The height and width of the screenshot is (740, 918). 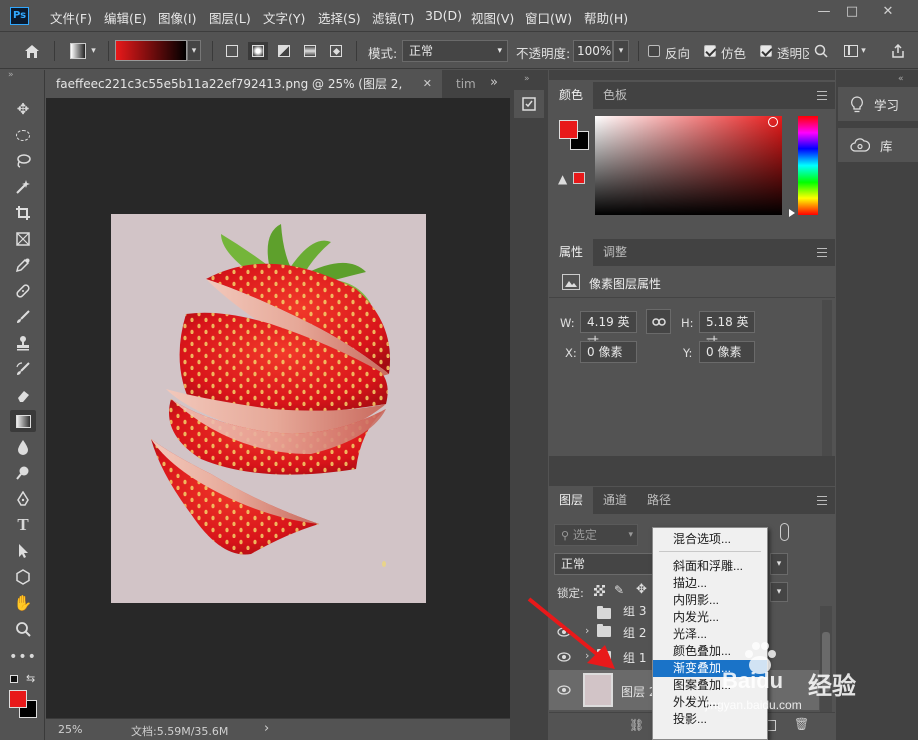 What do you see at coordinates (284, 51) in the screenshot?
I see `angle-gradient-icon` at bounding box center [284, 51].